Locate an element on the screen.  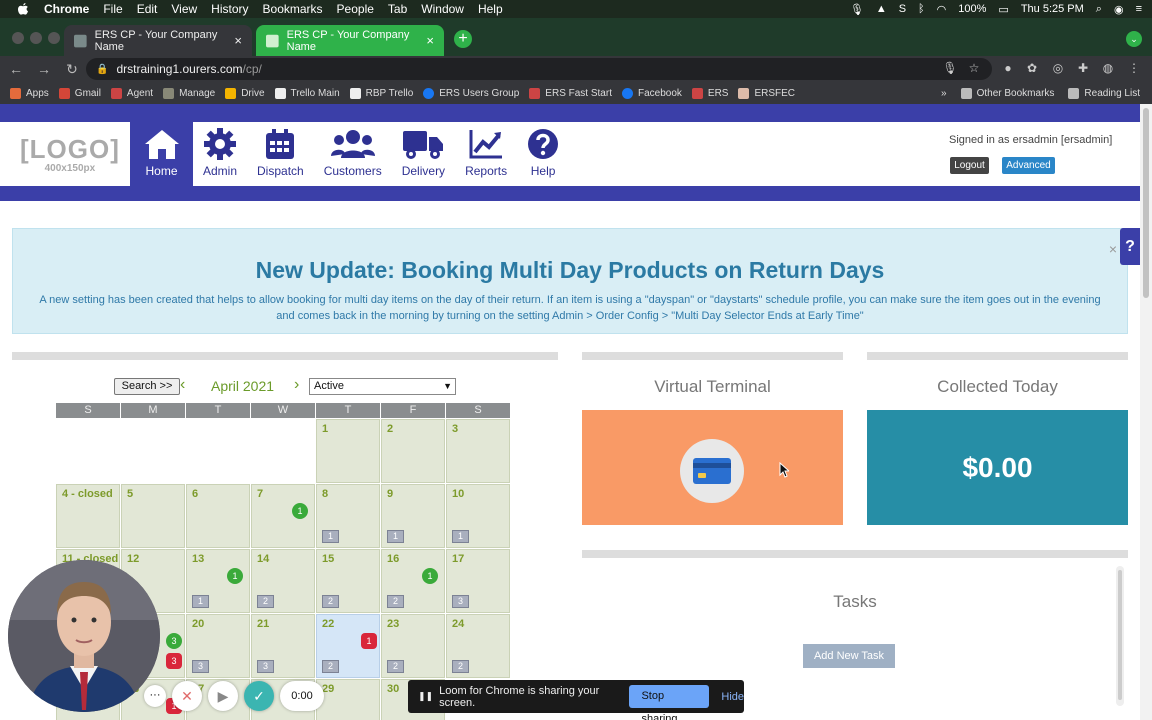
menu-tab: Tab is located at coordinates (397, 9).